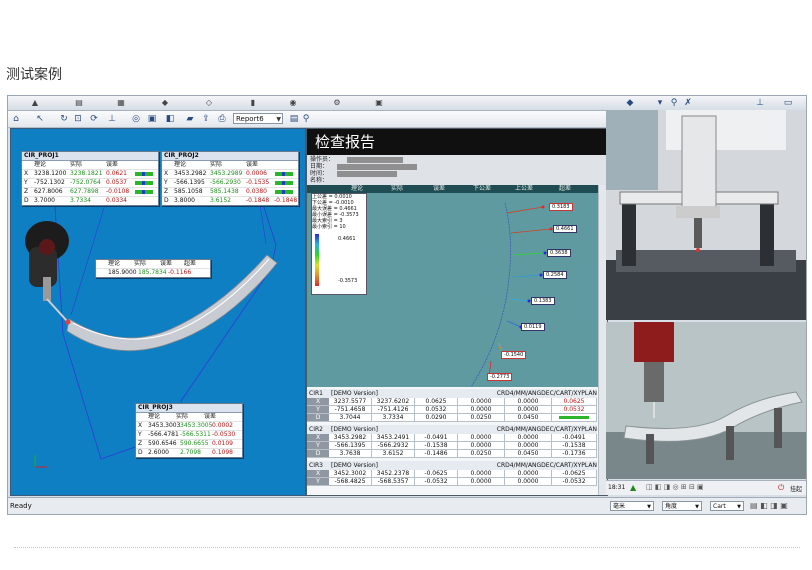 This screenshot has height=570, width=812. I want to click on axis-cell: X, so click(318, 438).